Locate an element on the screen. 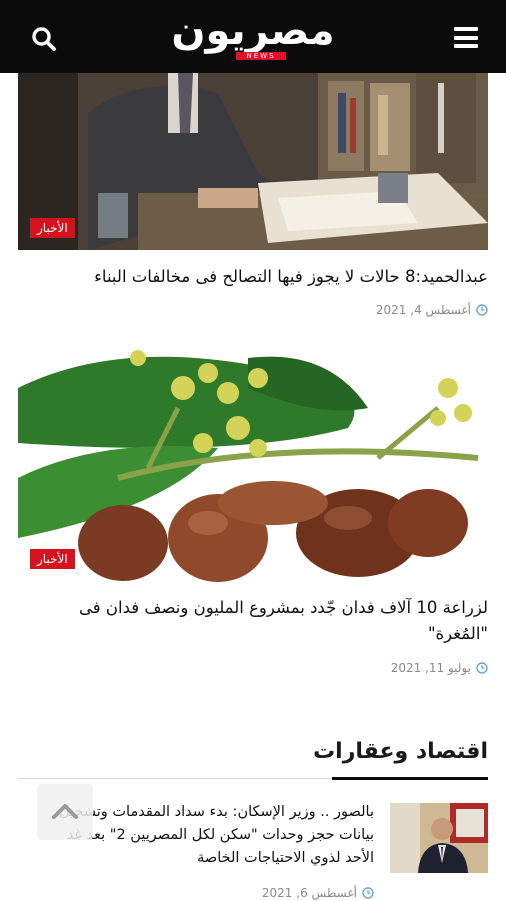 The width and height of the screenshot is (506, 901). scroll-to-top-button is located at coordinates (65, 812).